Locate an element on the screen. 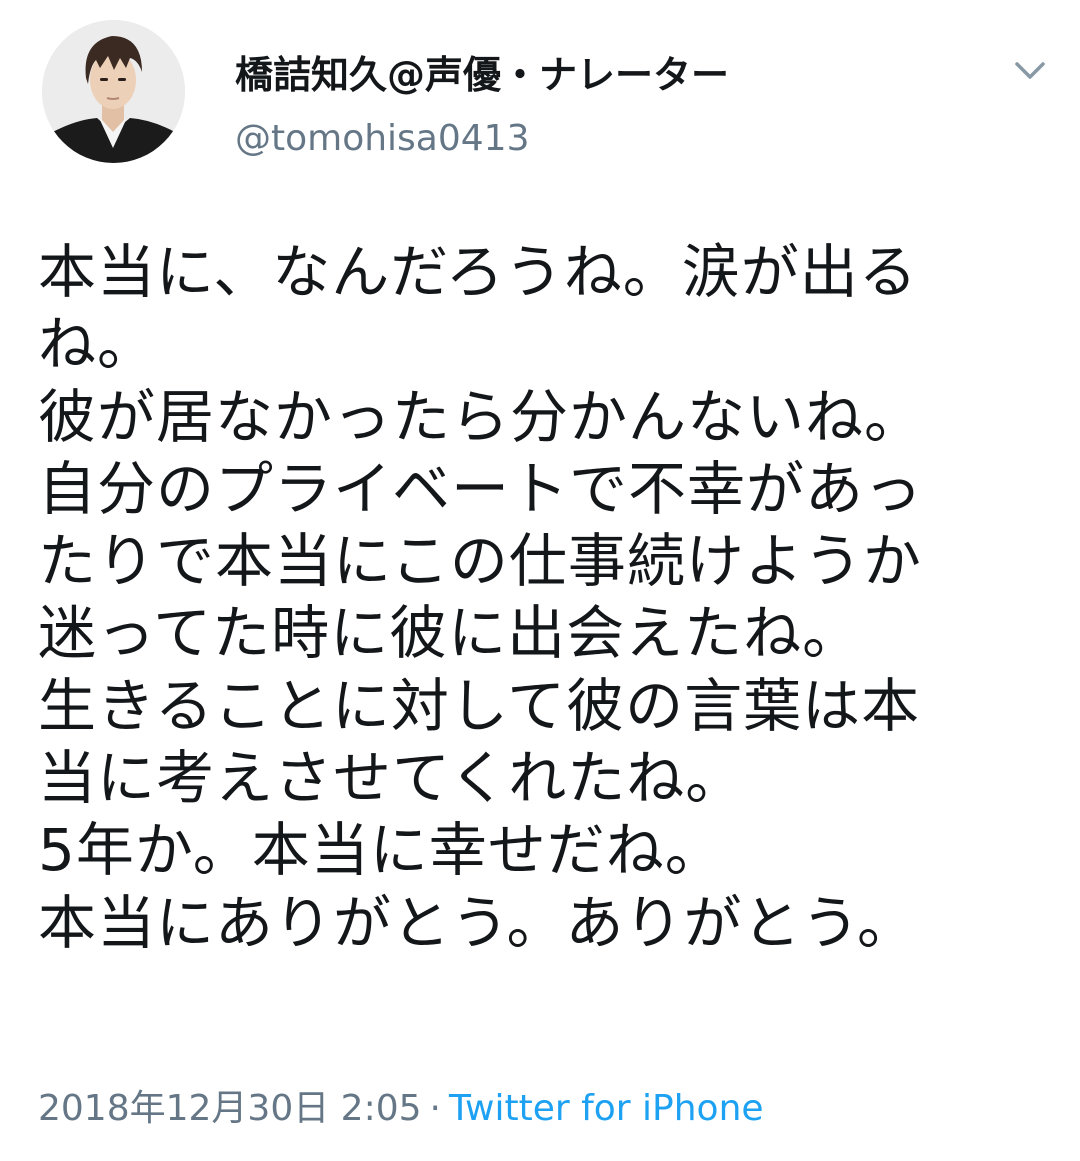  chevron-down-icon is located at coordinates (1030, 70).